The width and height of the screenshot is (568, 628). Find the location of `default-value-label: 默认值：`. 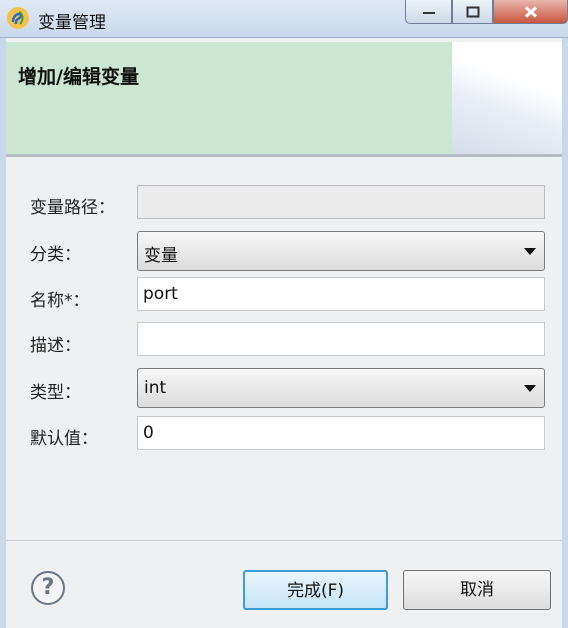

default-value-label: 默认值： is located at coordinates (64, 439).